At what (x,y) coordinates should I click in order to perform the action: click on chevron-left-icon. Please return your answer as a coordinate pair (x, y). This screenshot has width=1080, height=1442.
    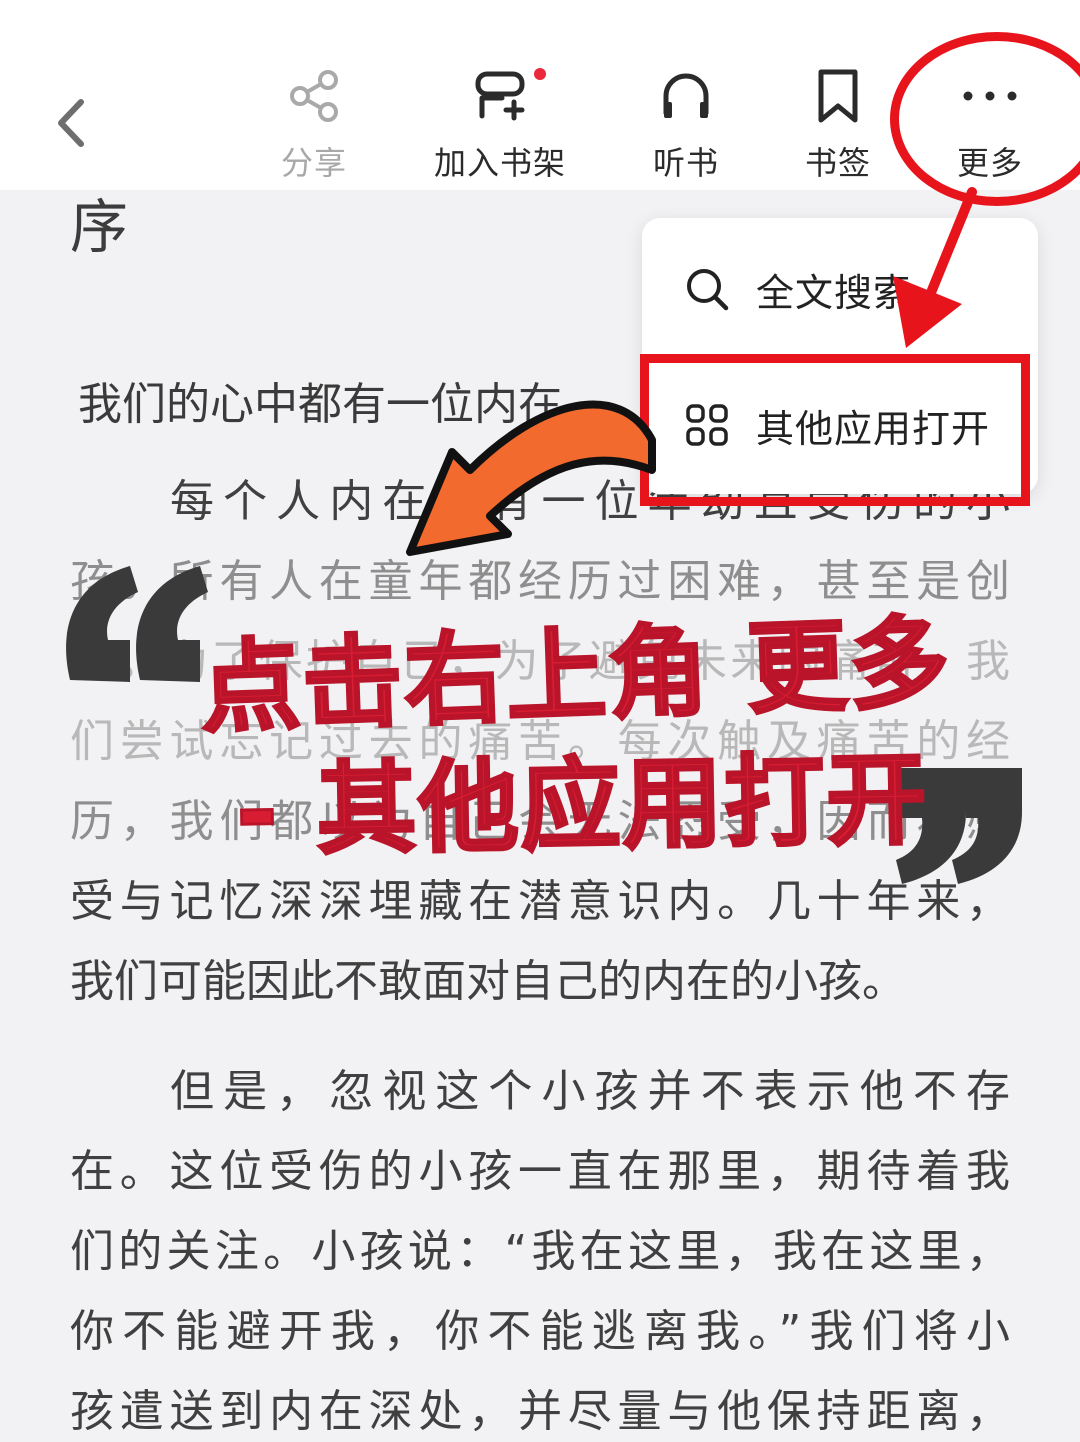
    Looking at the image, I should click on (71, 123).